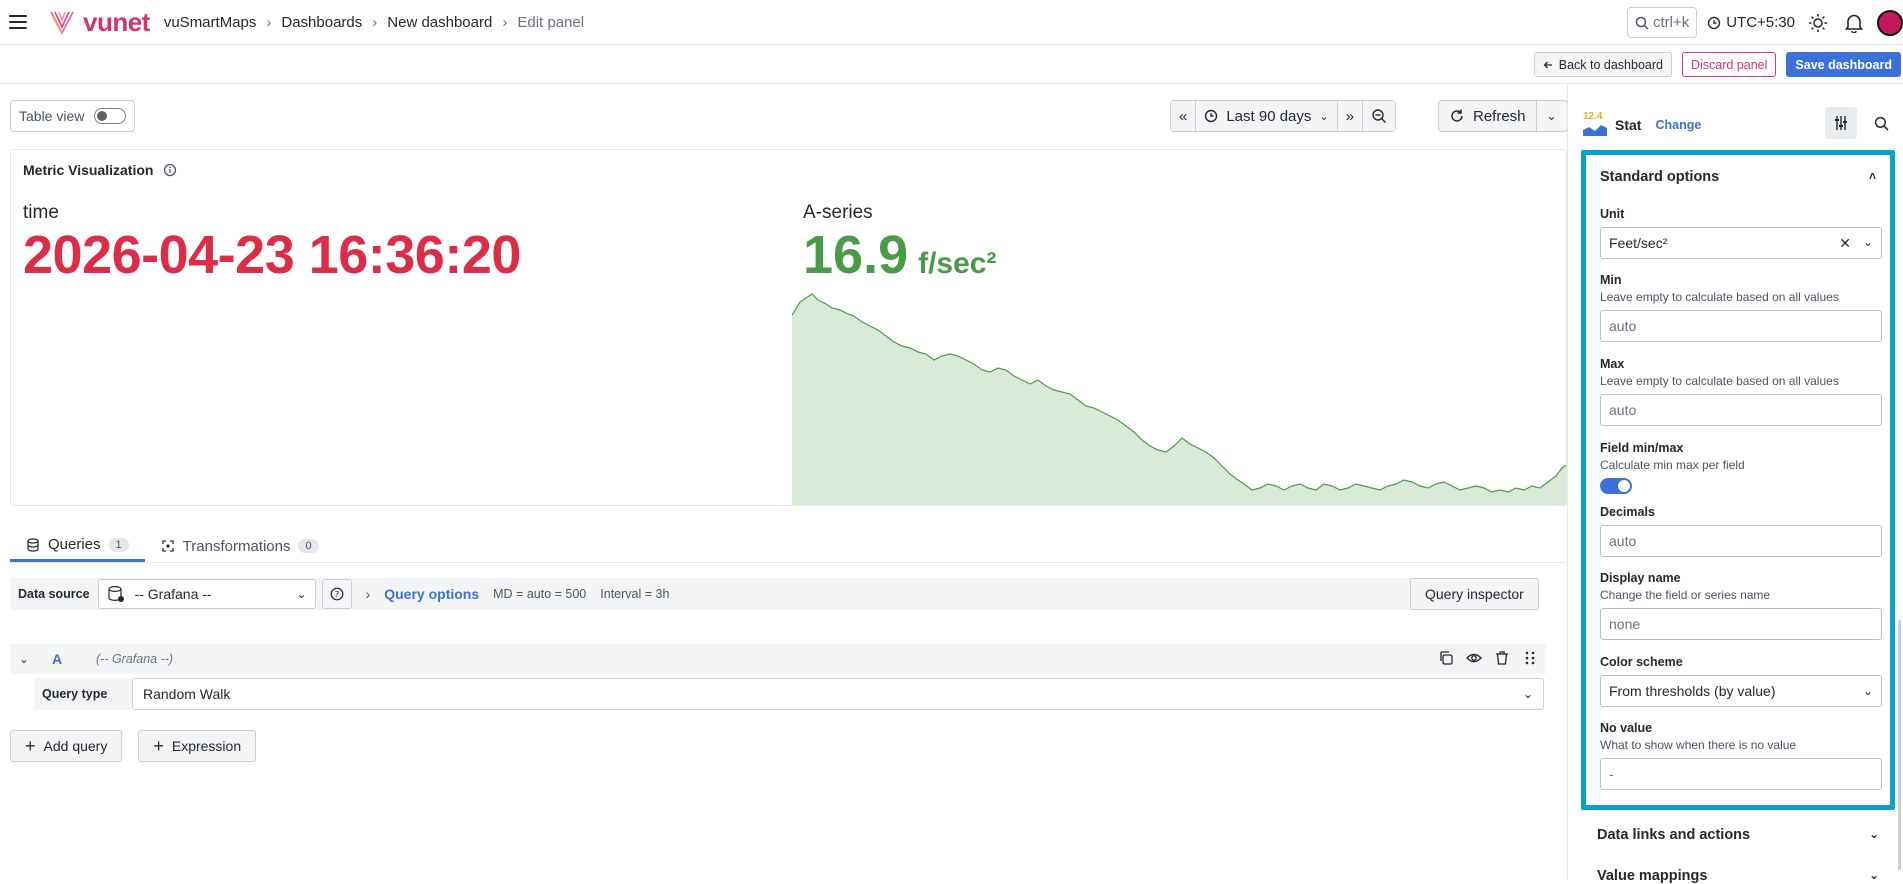 The image size is (1903, 884). I want to click on no-value-input: -, so click(1741, 774).